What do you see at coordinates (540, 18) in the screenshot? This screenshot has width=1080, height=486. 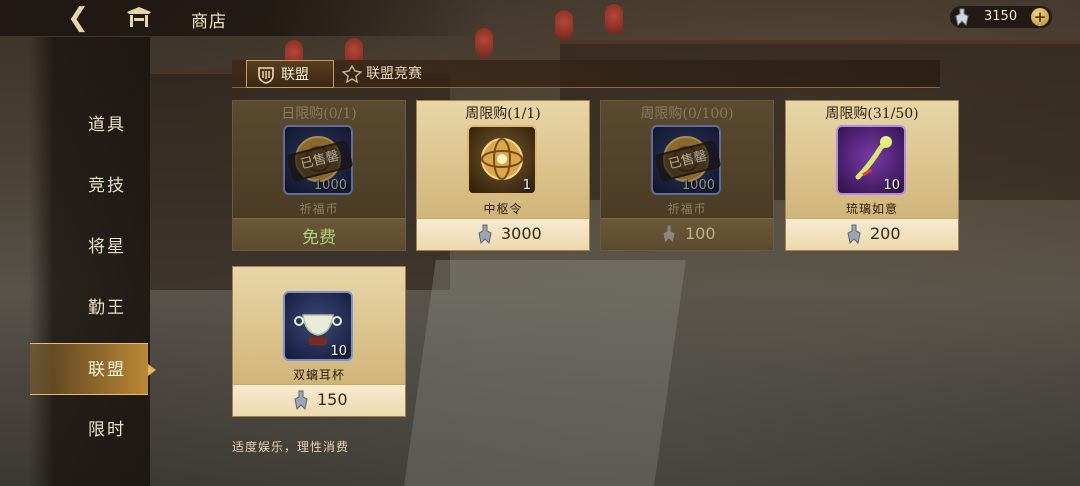 I see `top-bar: ❮ 商店 3150 +` at bounding box center [540, 18].